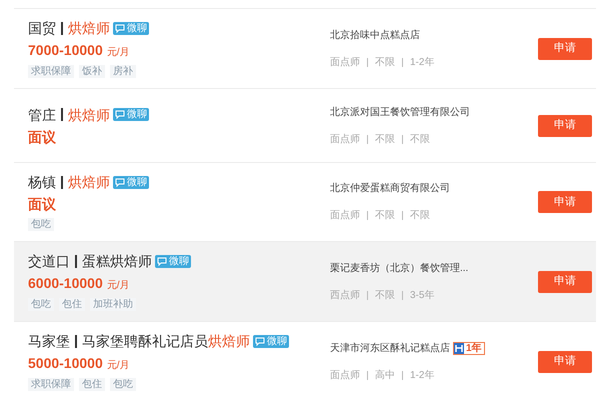 This screenshot has width=600, height=414. I want to click on salary: 5000-10000, so click(65, 363).